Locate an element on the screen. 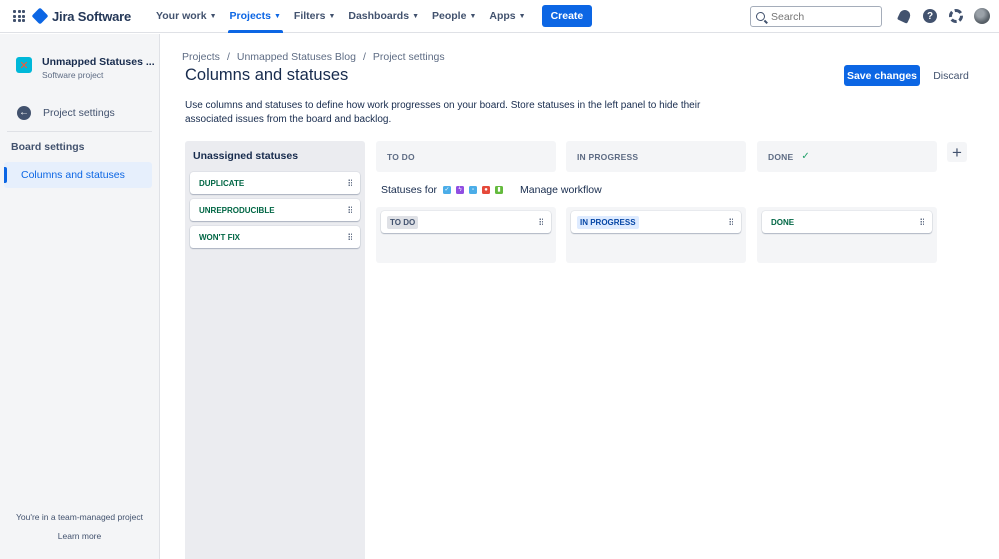 This screenshot has width=999, height=559. column-header-in-progress: IN PROGRESS is located at coordinates (656, 156).